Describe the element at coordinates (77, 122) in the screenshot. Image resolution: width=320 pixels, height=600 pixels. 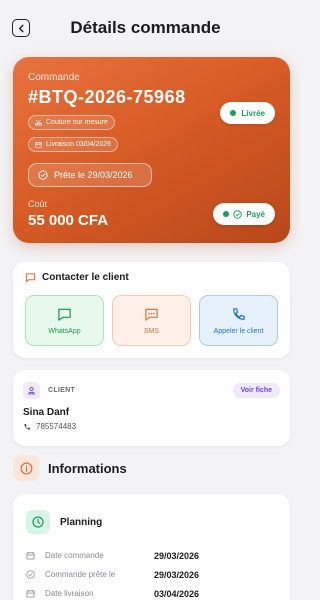
I see `order-type-text: Couture sur mesure` at that location.